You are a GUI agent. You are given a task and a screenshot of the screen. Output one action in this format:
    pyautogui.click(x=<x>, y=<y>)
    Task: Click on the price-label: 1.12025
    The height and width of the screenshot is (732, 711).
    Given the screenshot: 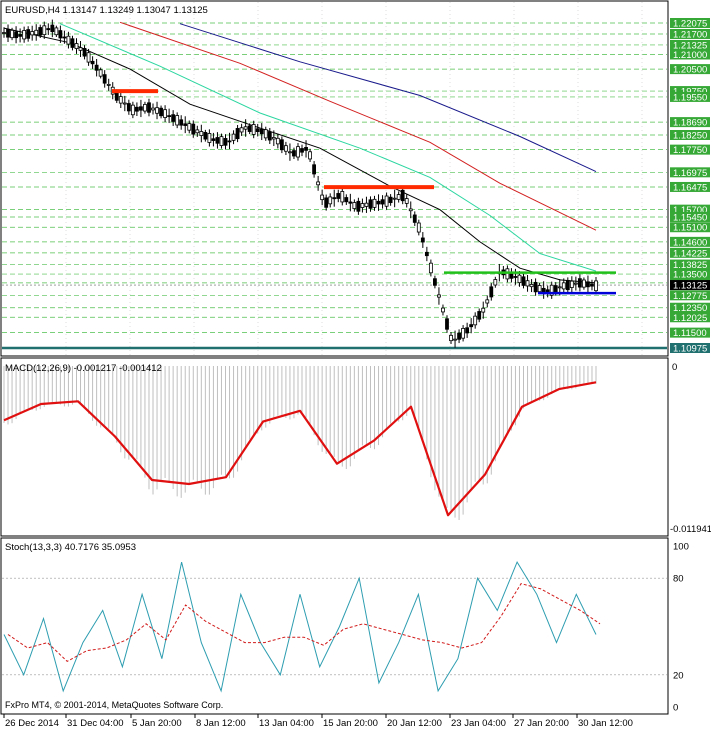 What is the action you would take?
    pyautogui.click(x=690, y=318)
    